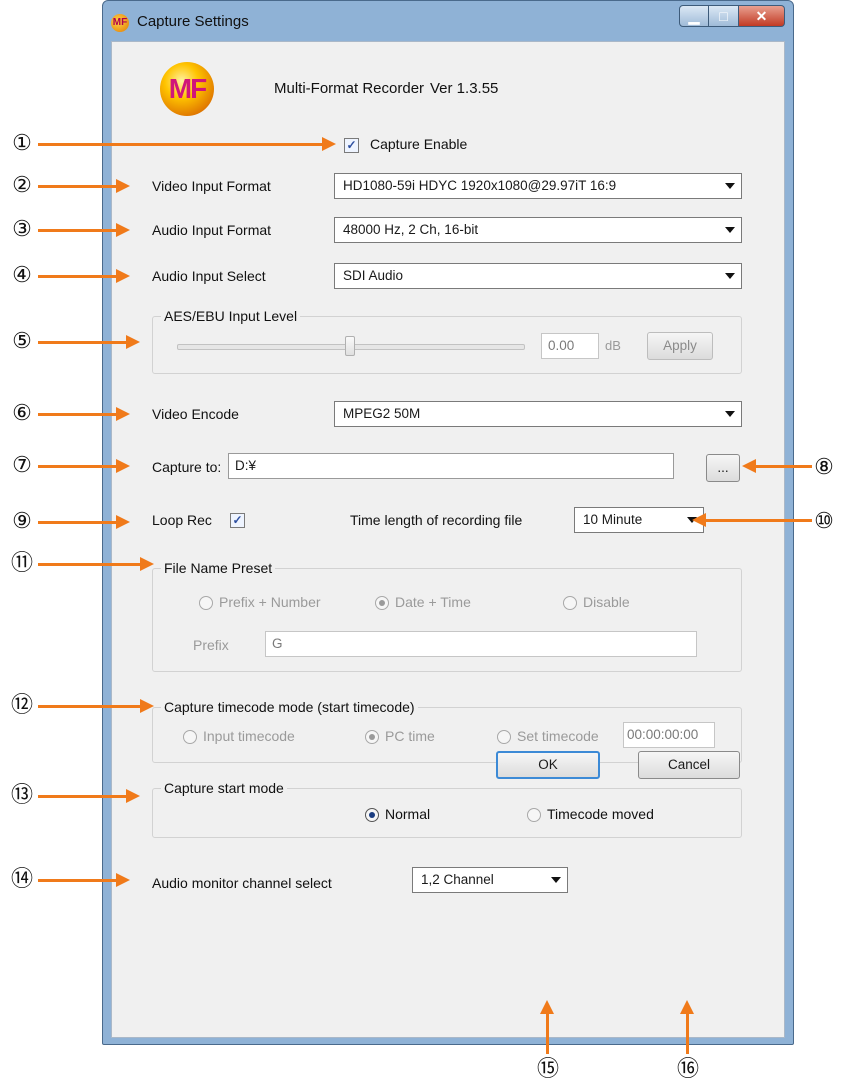 The height and width of the screenshot is (1086, 842). Describe the element at coordinates (464, 88) in the screenshot. I see `app-version: Ver 1.3.55` at that location.